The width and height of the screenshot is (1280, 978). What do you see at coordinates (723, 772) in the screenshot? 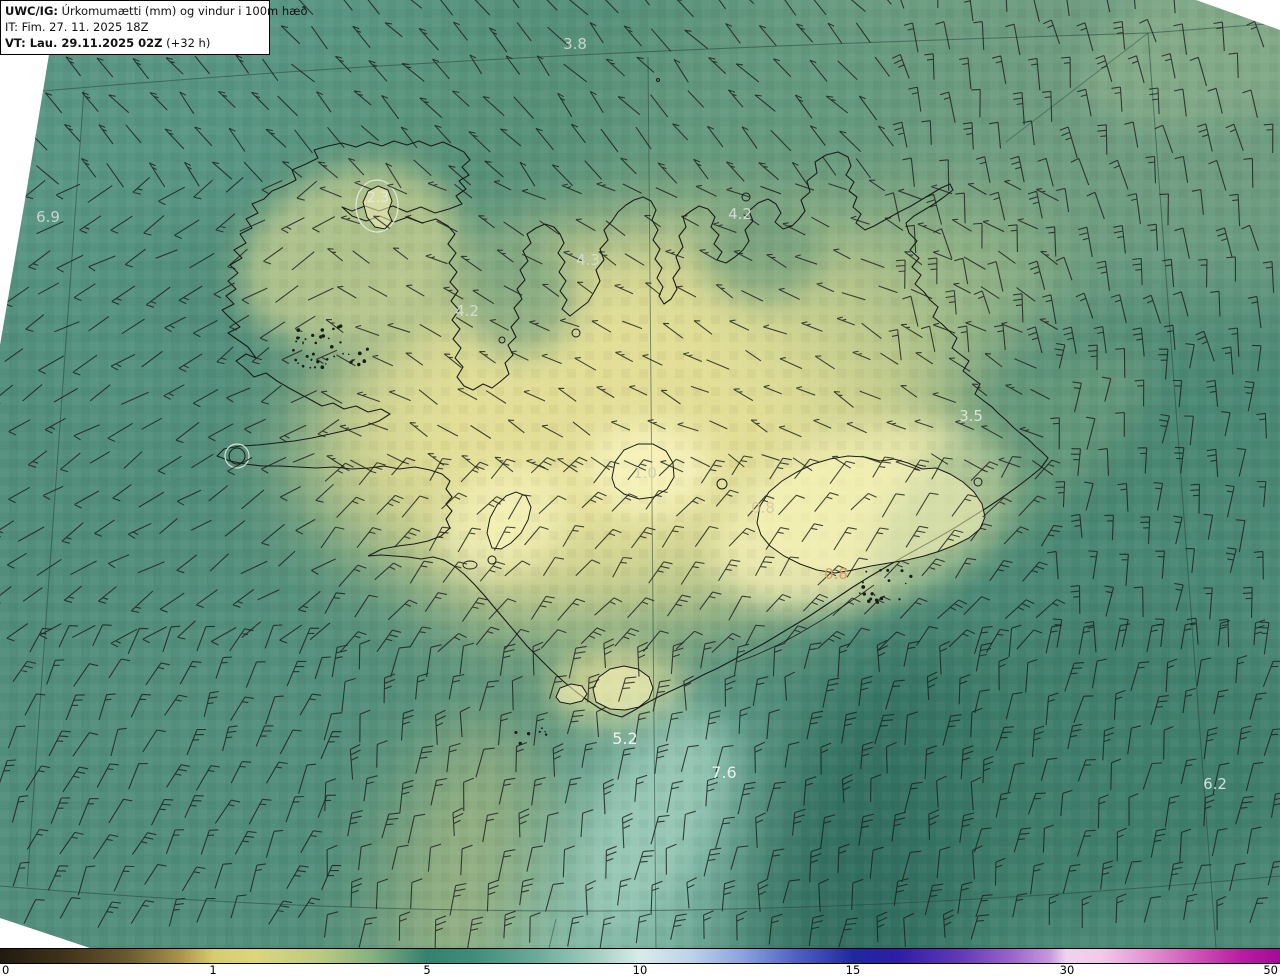
I see `precip-label: 7.6` at bounding box center [723, 772].